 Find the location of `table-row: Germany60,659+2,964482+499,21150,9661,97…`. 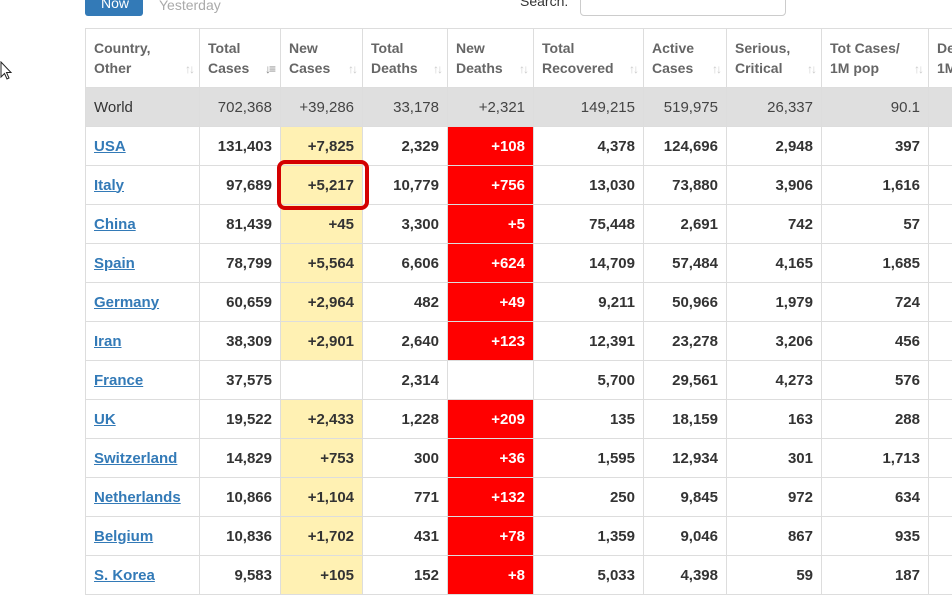

table-row: Germany60,659+2,964482+499,21150,9661,97… is located at coordinates (519, 302).